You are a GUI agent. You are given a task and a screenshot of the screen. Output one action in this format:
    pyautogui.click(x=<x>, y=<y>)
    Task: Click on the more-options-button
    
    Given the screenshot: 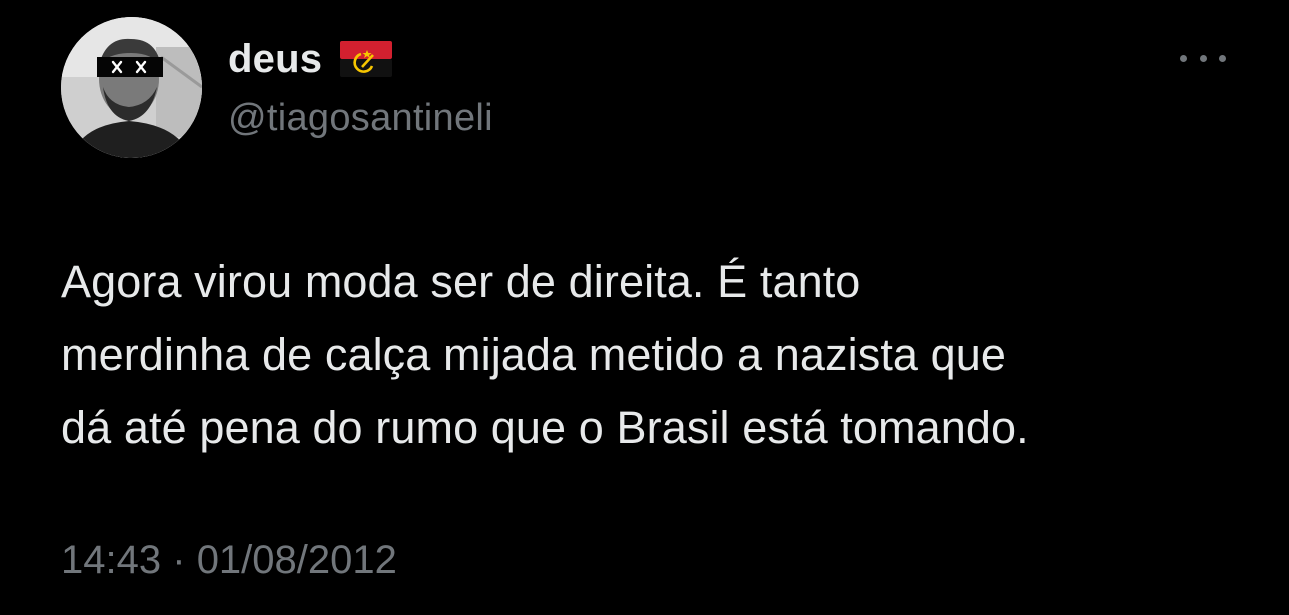 What is the action you would take?
    pyautogui.click(x=1203, y=58)
    